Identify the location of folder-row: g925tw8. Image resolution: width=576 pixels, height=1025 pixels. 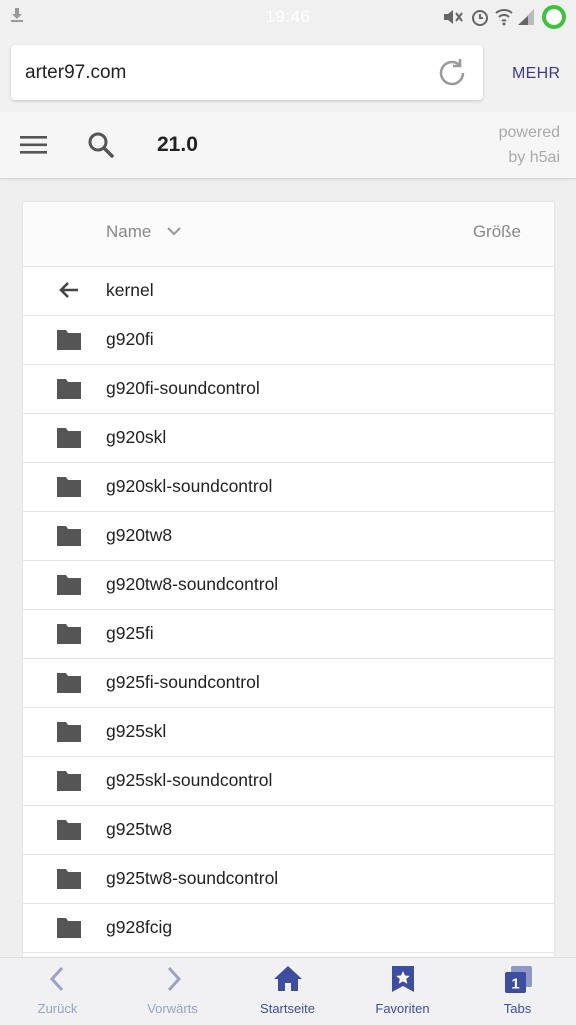
(288, 830).